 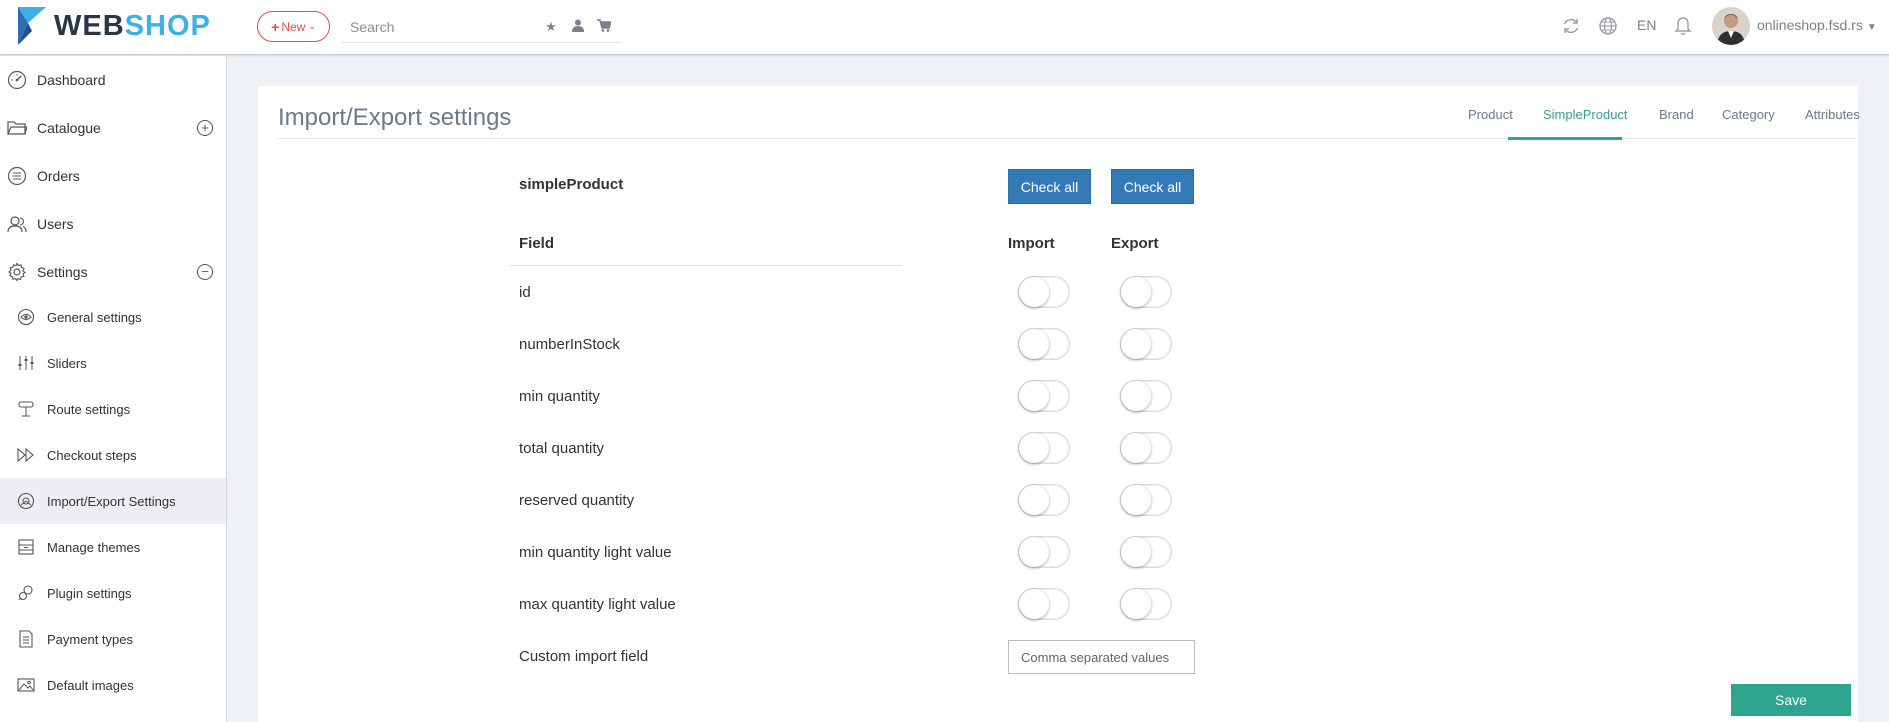 I want to click on sidebar-item-dashboard: Dashboard, so click(x=113, y=80).